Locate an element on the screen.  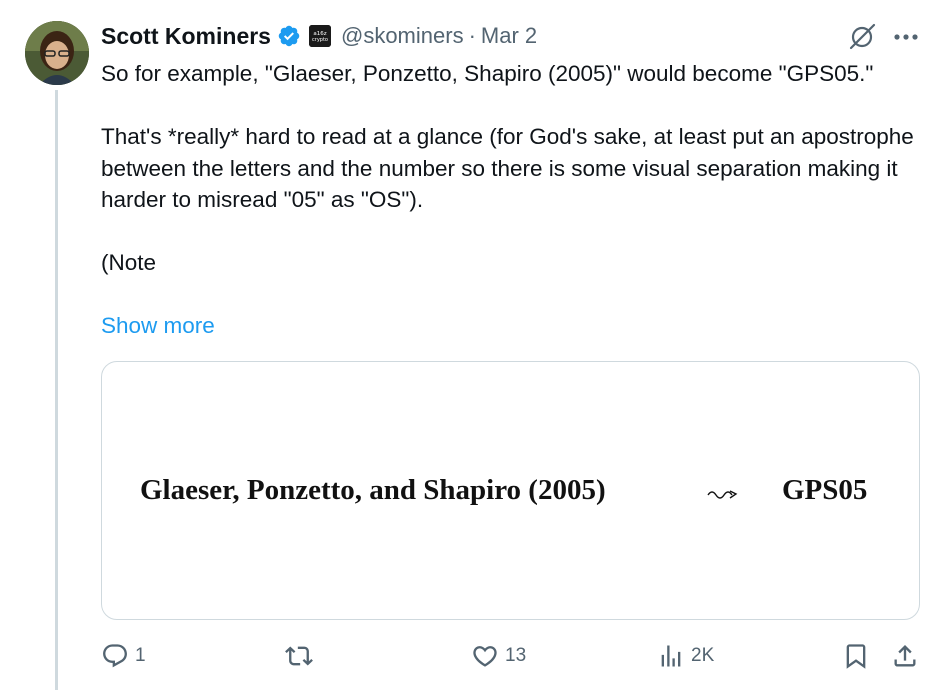
bookmark-icon is located at coordinates (856, 656).